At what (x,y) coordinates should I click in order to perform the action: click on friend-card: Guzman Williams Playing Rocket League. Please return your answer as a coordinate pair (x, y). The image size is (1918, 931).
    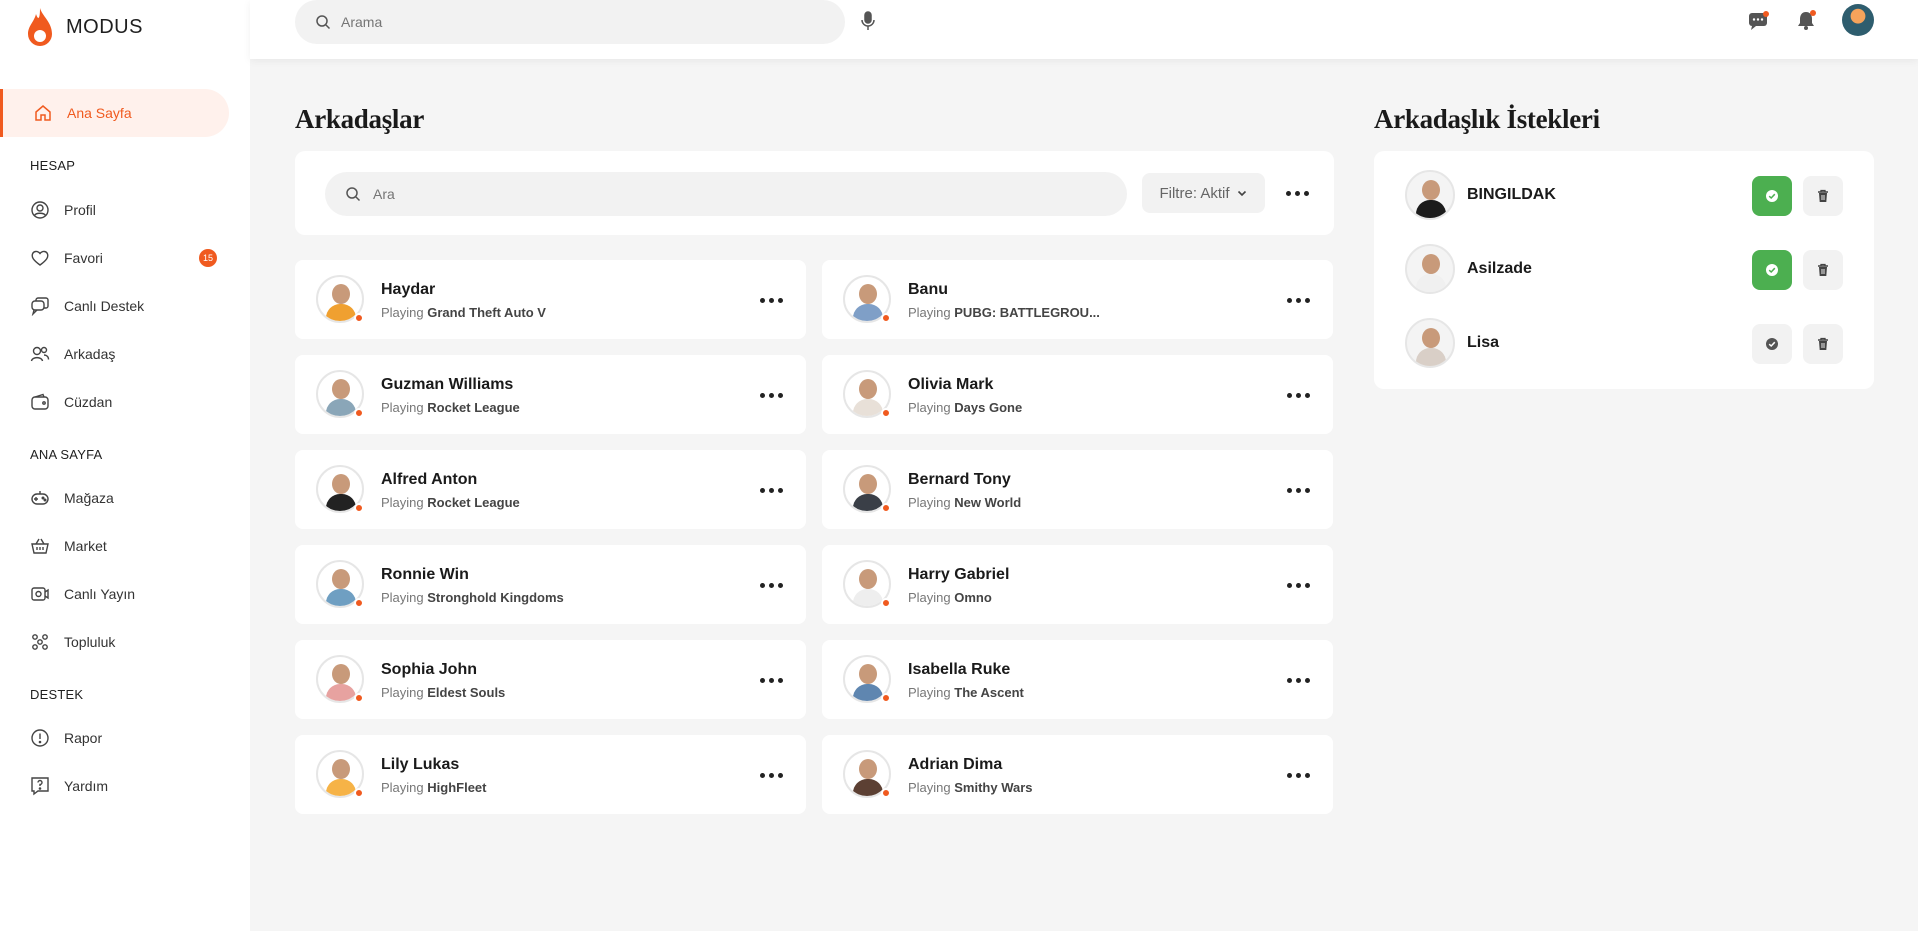
    Looking at the image, I should click on (550, 394).